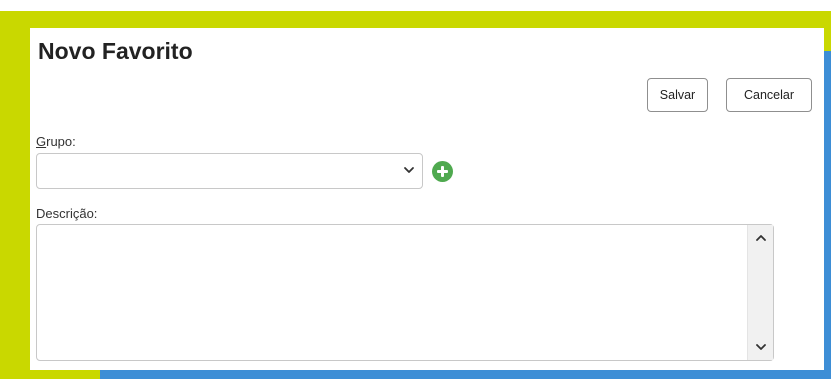 The width and height of the screenshot is (831, 379). What do you see at coordinates (67, 213) in the screenshot?
I see `descricao-label: Descrição:` at bounding box center [67, 213].